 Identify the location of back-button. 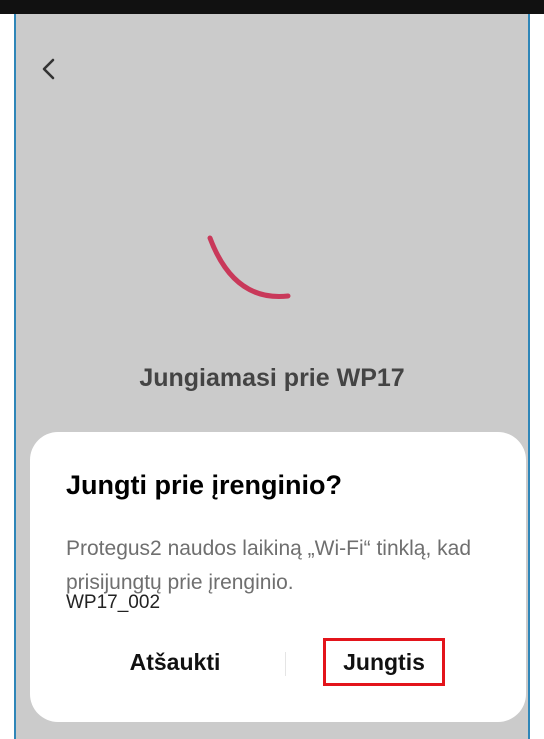
(49, 69).